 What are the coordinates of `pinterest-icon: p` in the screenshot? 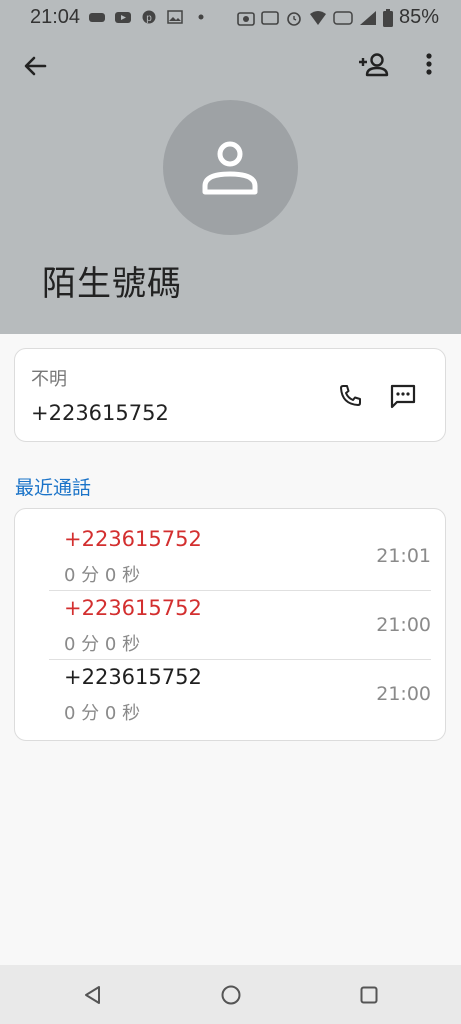 It's located at (149, 17).